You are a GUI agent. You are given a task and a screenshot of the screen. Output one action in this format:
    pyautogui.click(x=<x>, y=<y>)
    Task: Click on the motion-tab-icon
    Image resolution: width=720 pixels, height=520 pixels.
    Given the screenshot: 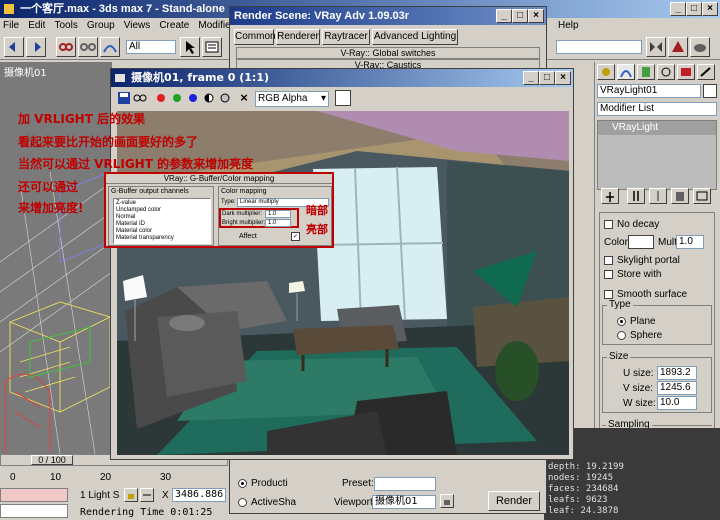 What is the action you would take?
    pyautogui.click(x=666, y=72)
    